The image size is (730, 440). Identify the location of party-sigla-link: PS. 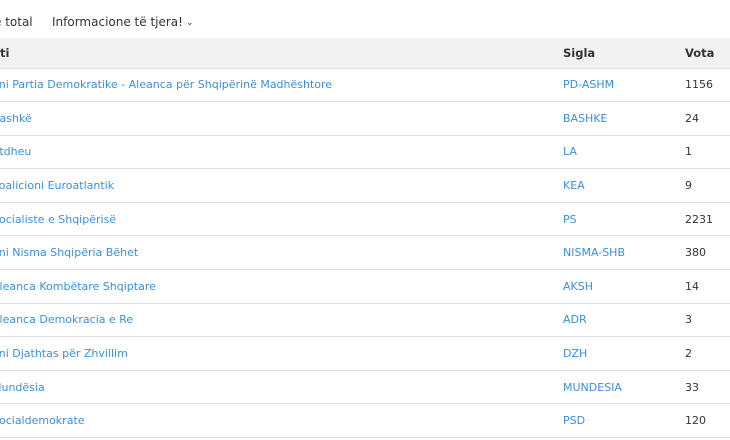
(624, 219).